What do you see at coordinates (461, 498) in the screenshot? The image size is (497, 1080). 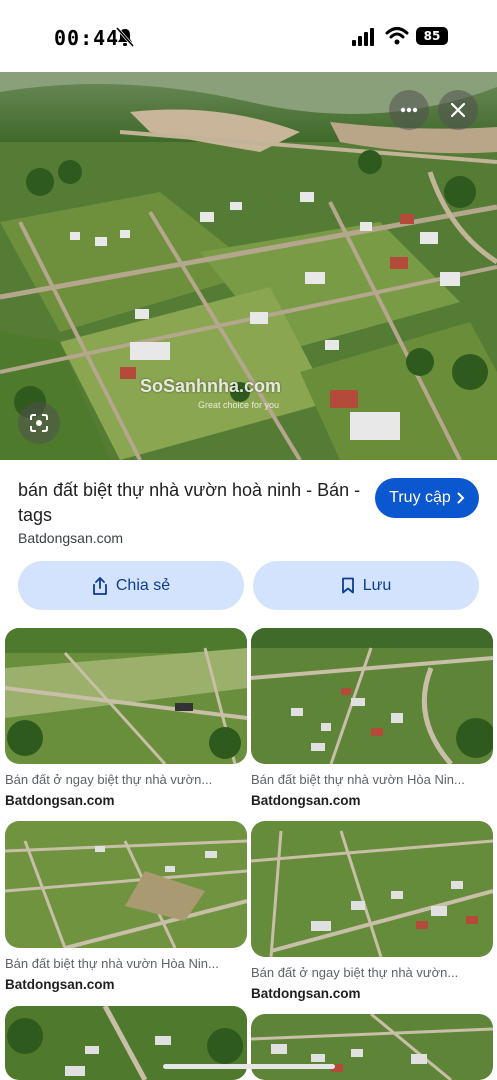 I see `chevron-right-icon` at bounding box center [461, 498].